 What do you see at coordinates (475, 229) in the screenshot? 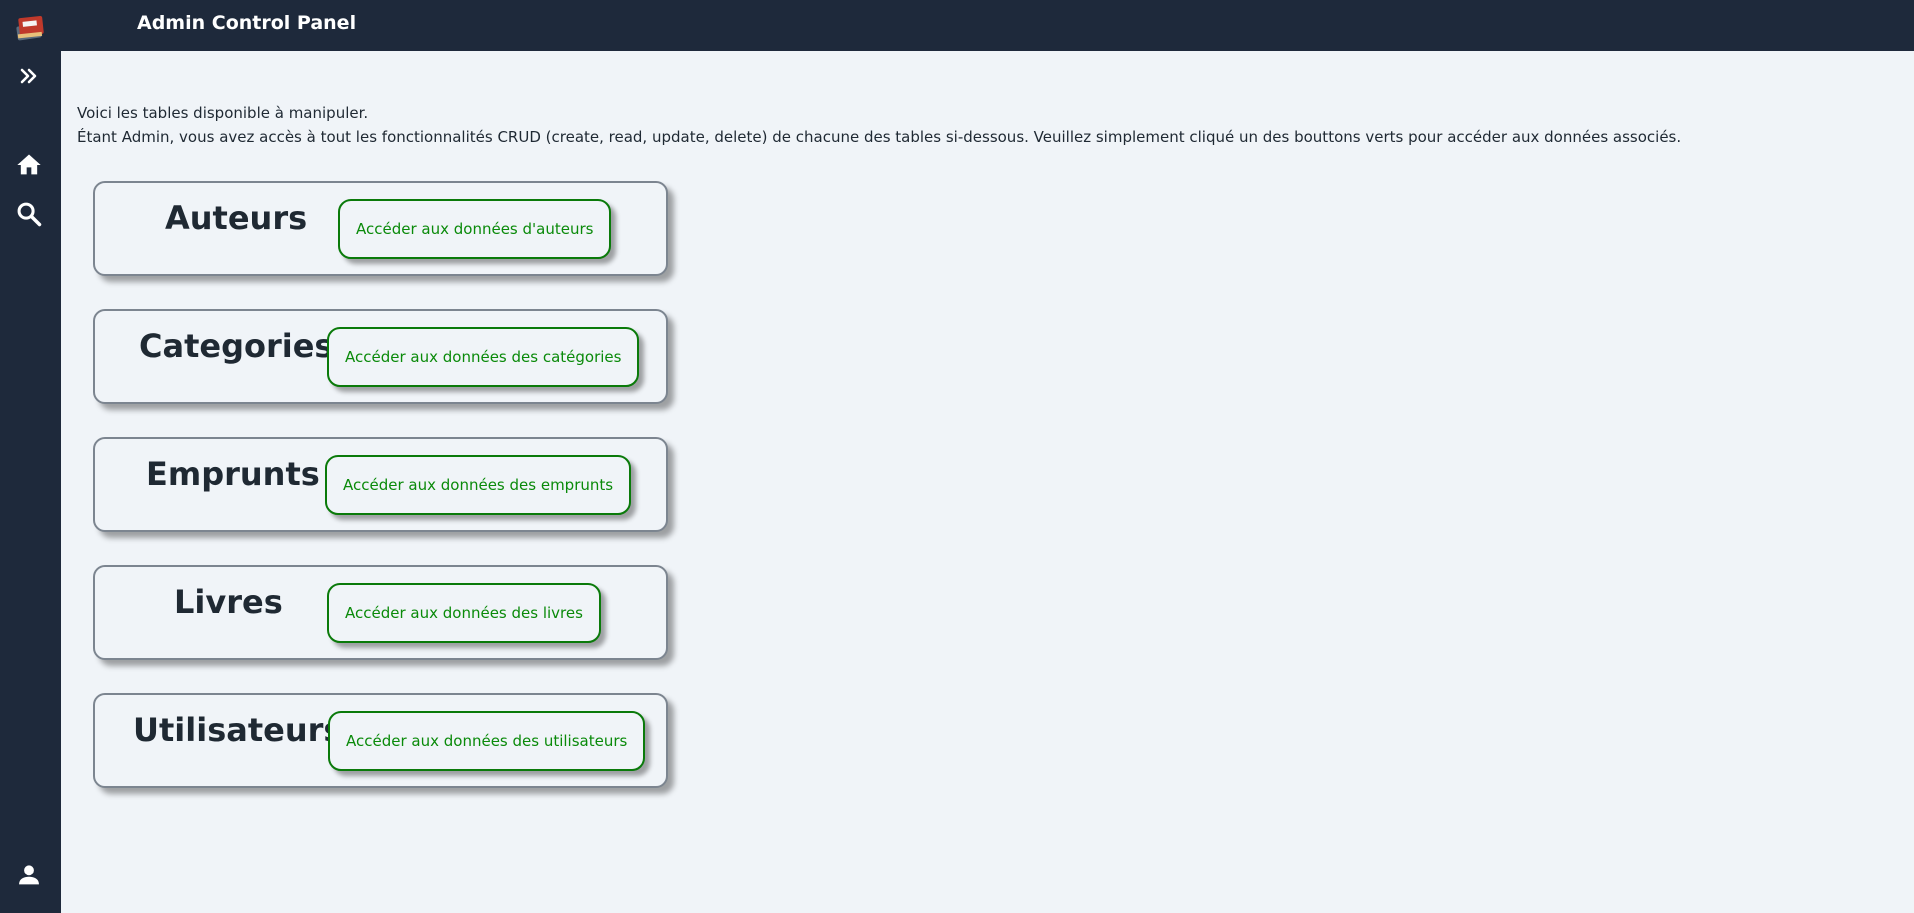
I see `access-auteurs-button: Accéder aux données d'auteurs` at bounding box center [475, 229].